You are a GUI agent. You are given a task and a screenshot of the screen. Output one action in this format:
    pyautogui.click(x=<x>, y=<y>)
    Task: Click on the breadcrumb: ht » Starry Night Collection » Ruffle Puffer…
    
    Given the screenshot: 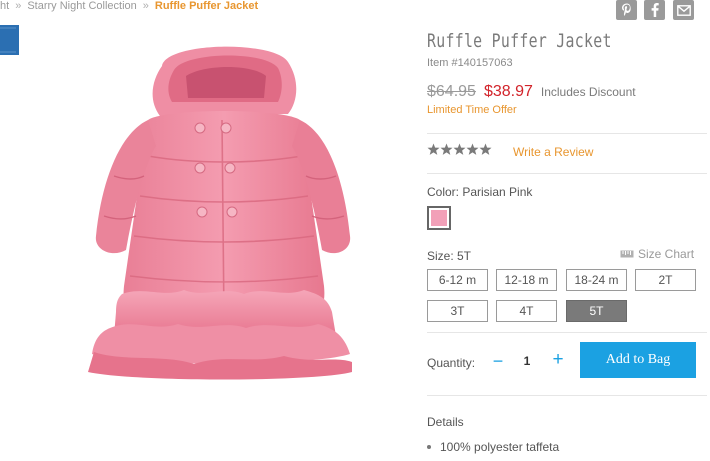 What is the action you would take?
    pyautogui.click(x=129, y=6)
    